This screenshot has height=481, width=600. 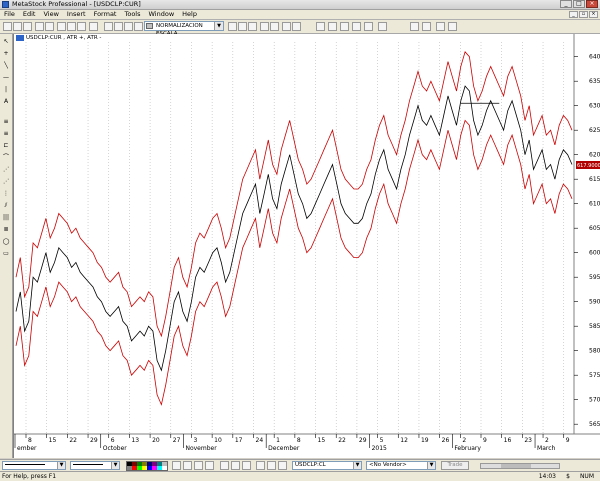 I want to click on symbol-combo: USDCLP:CL ▼, so click(x=327, y=465).